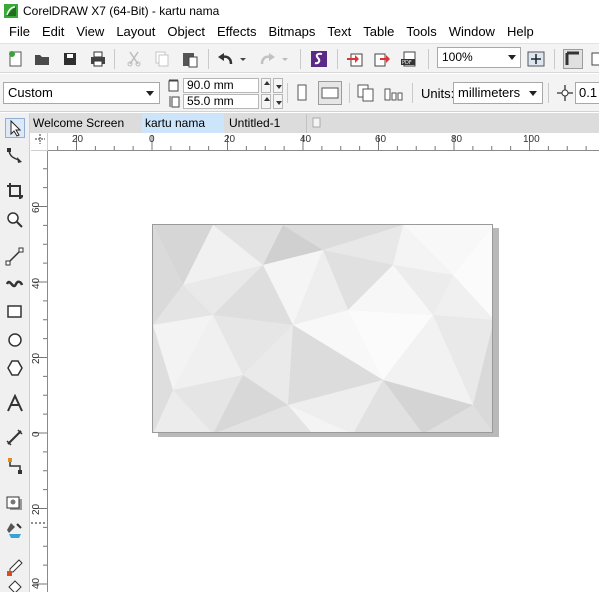  I want to click on color-eyedropper-tool-icon, so click(15, 567).